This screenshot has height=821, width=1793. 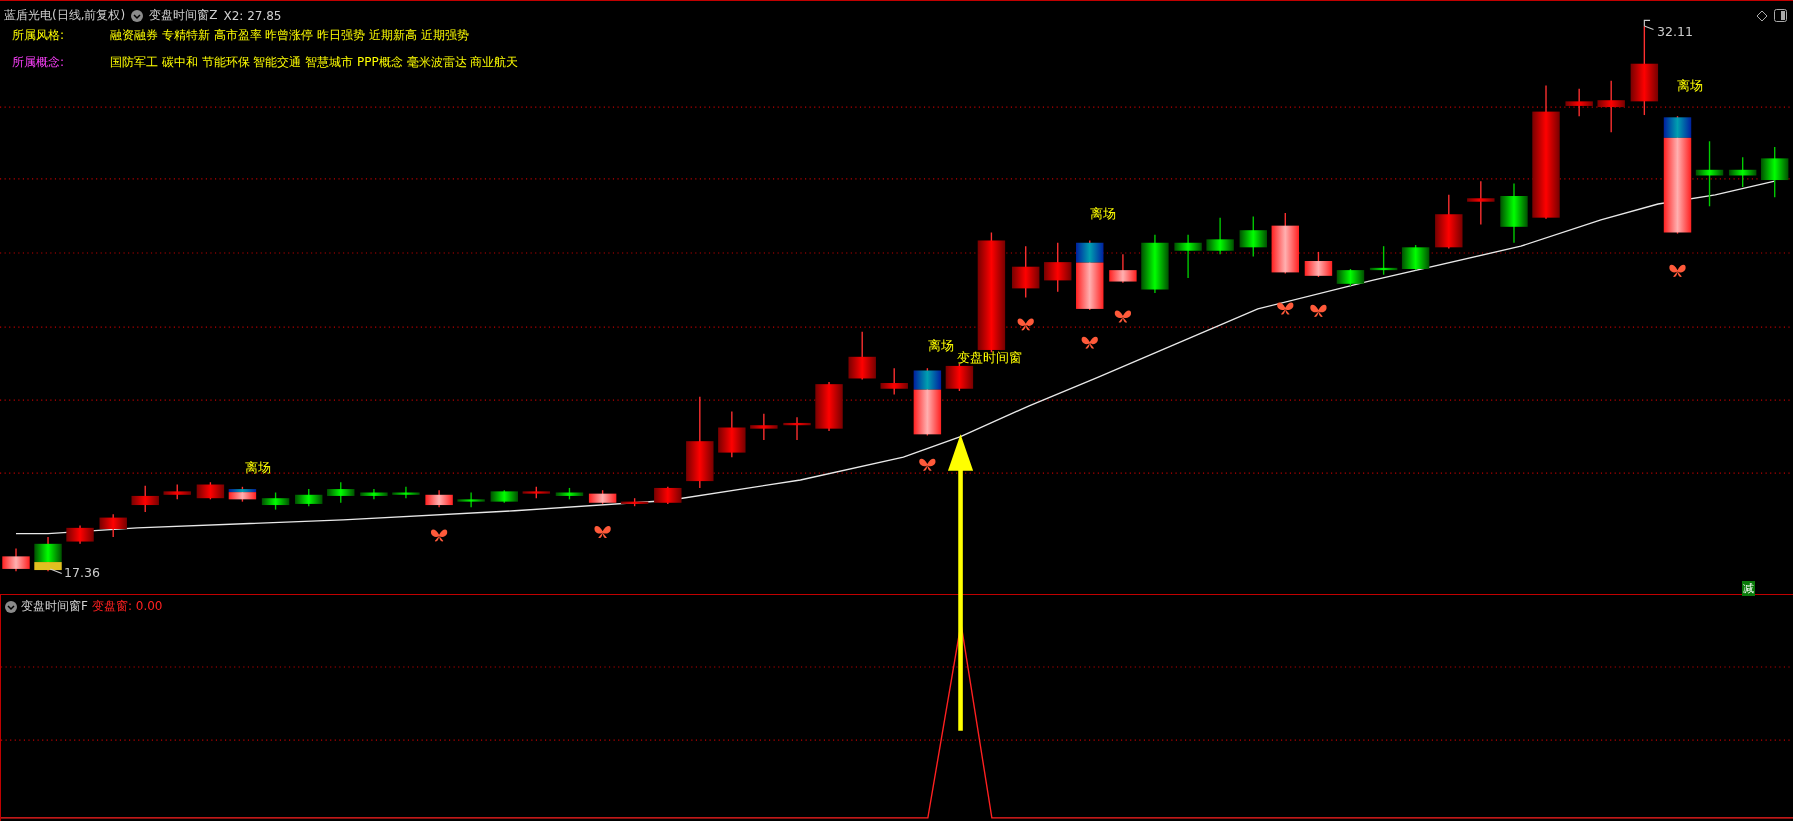 I want to click on indicator-reading: X2: 27.85, so click(x=252, y=15).